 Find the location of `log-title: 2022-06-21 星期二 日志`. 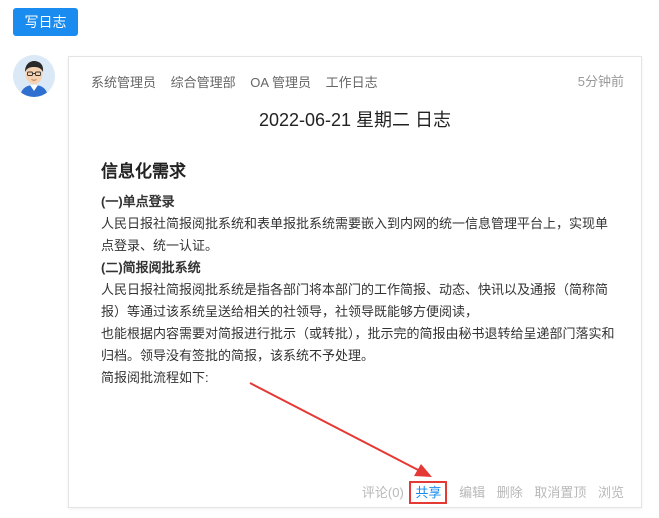

log-title: 2022-06-21 星期二 日志 is located at coordinates (355, 120).